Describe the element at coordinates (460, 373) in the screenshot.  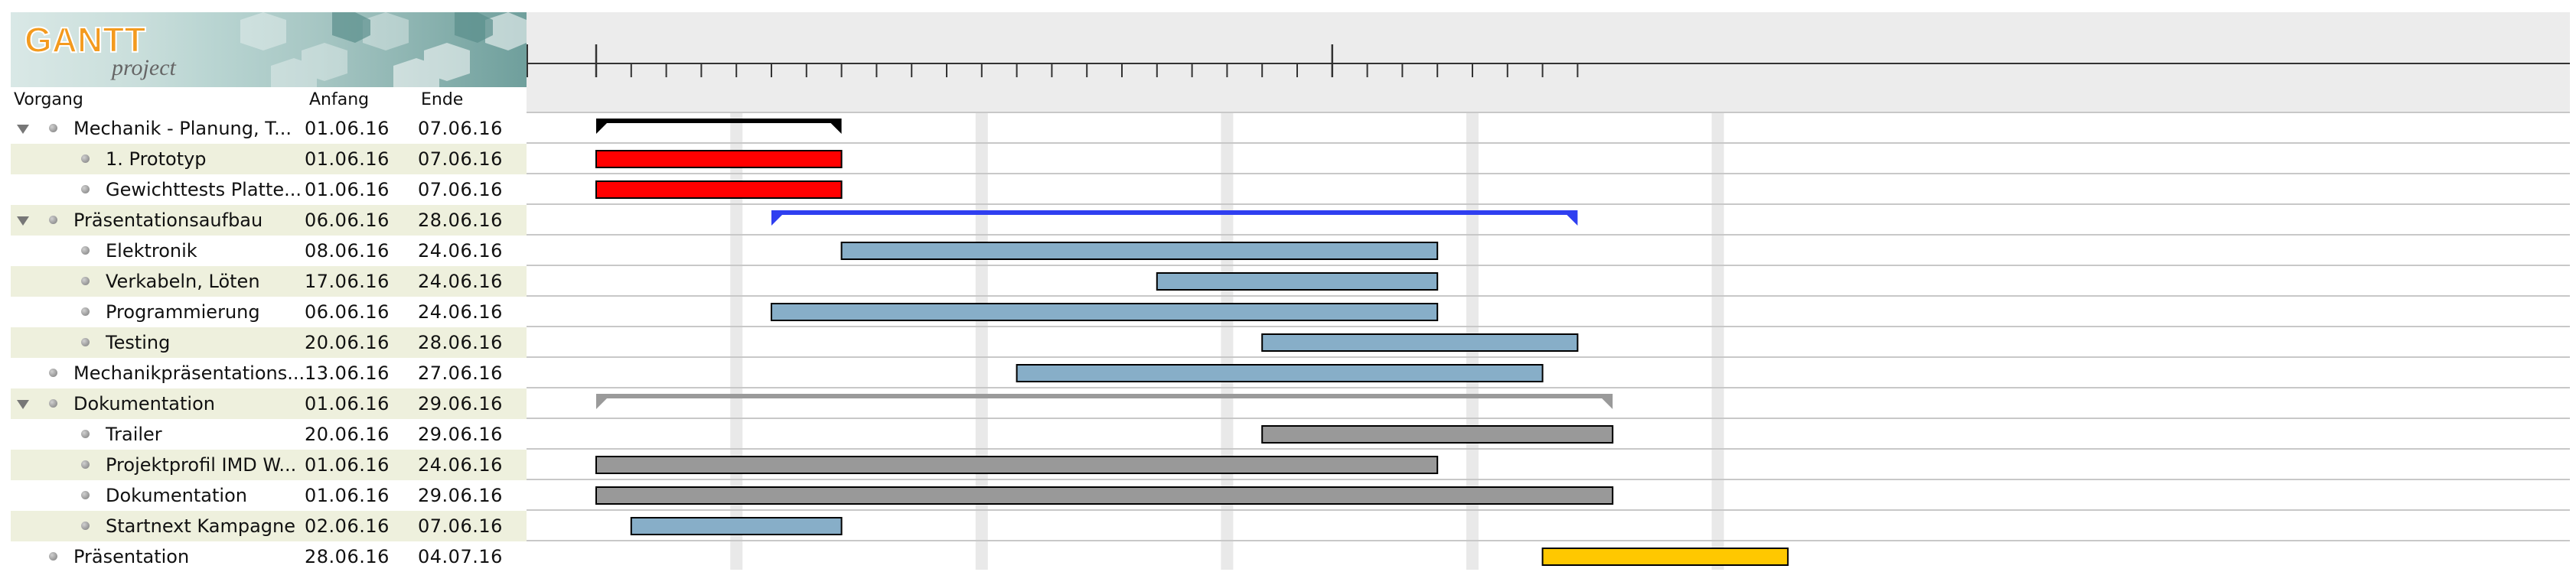
I see `task-end-date: 27.06.16` at that location.